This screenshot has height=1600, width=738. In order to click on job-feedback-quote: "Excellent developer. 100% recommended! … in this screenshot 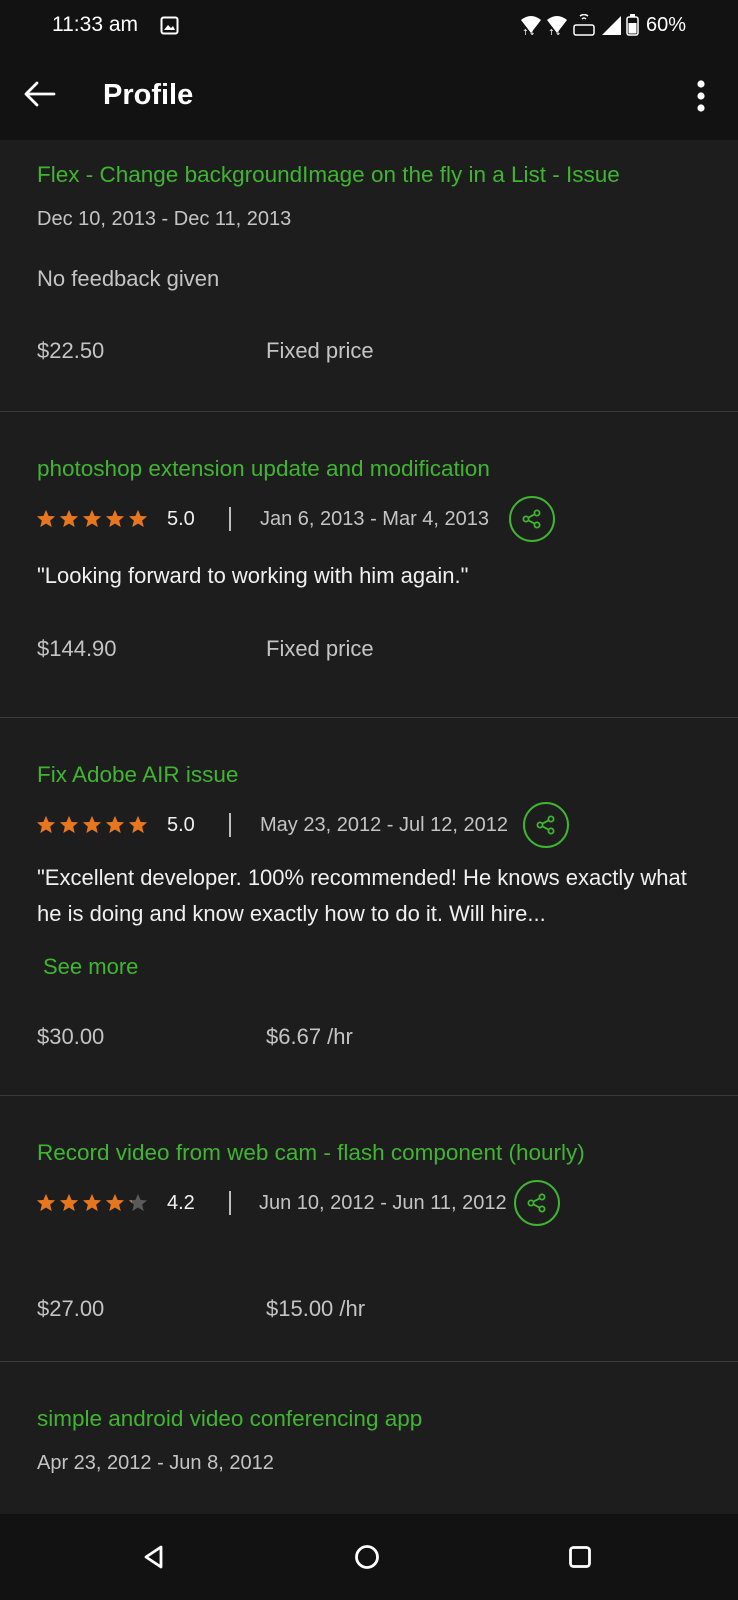, I will do `click(362, 895)`.